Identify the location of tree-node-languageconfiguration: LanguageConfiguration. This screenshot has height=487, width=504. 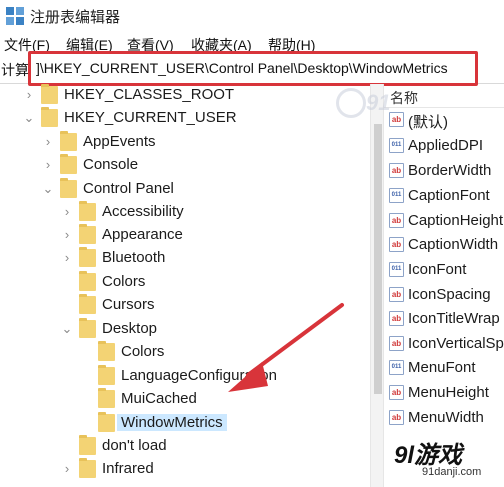
(185, 376).